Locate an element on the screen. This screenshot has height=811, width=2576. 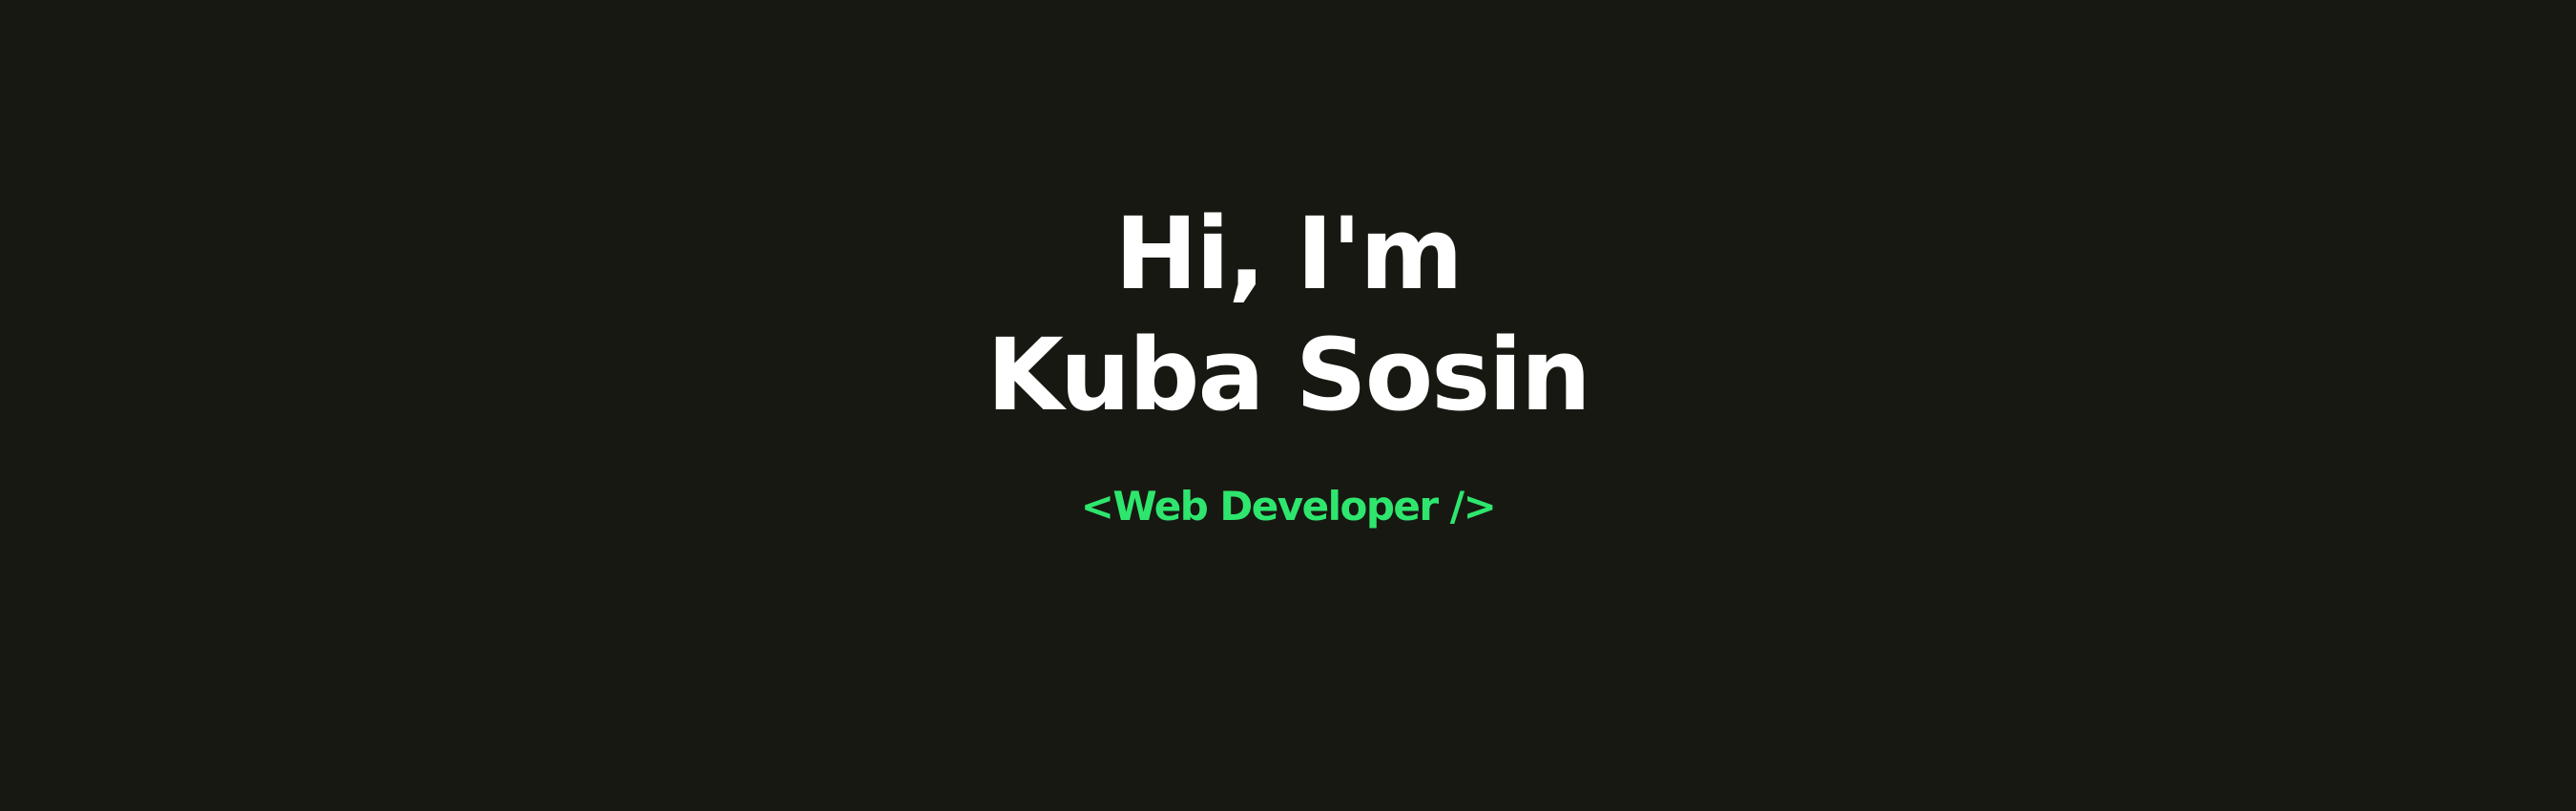
hero-role: <Web Developer /> is located at coordinates (1288, 506).